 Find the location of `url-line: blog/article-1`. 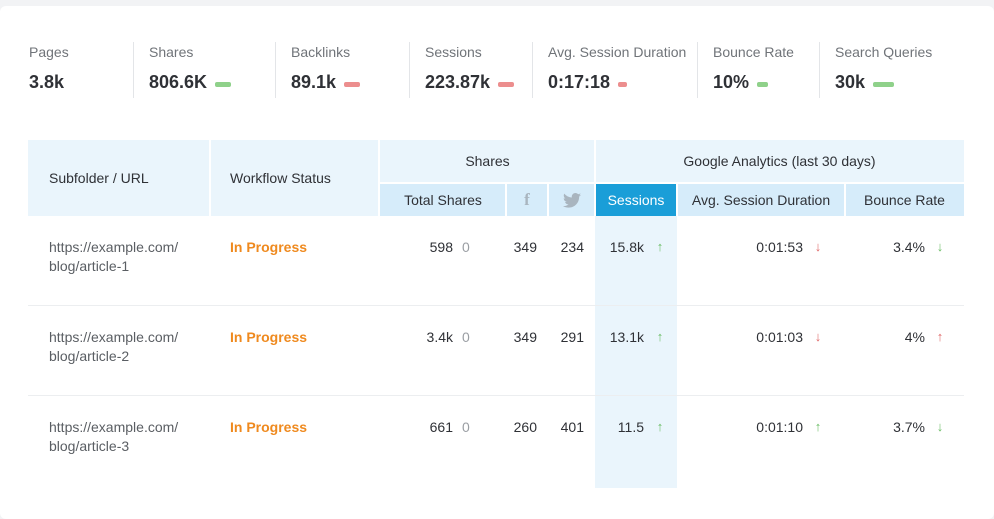

url-line: blog/article-1 is located at coordinates (89, 266).